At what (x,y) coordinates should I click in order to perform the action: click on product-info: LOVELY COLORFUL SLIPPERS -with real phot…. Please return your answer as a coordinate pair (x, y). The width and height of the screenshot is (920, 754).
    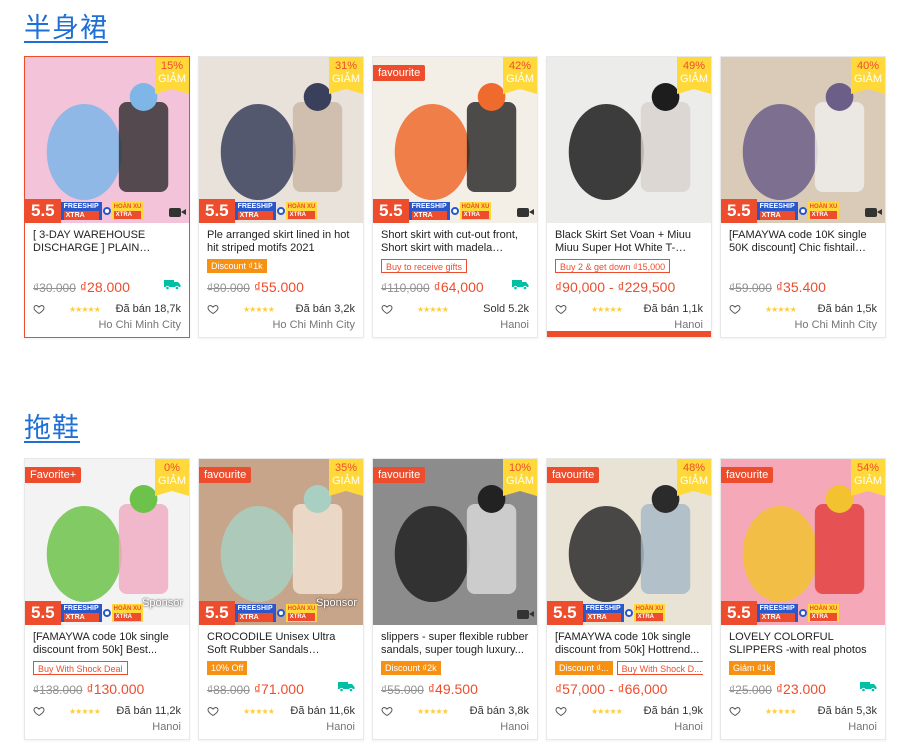
    Looking at the image, I should click on (803, 679).